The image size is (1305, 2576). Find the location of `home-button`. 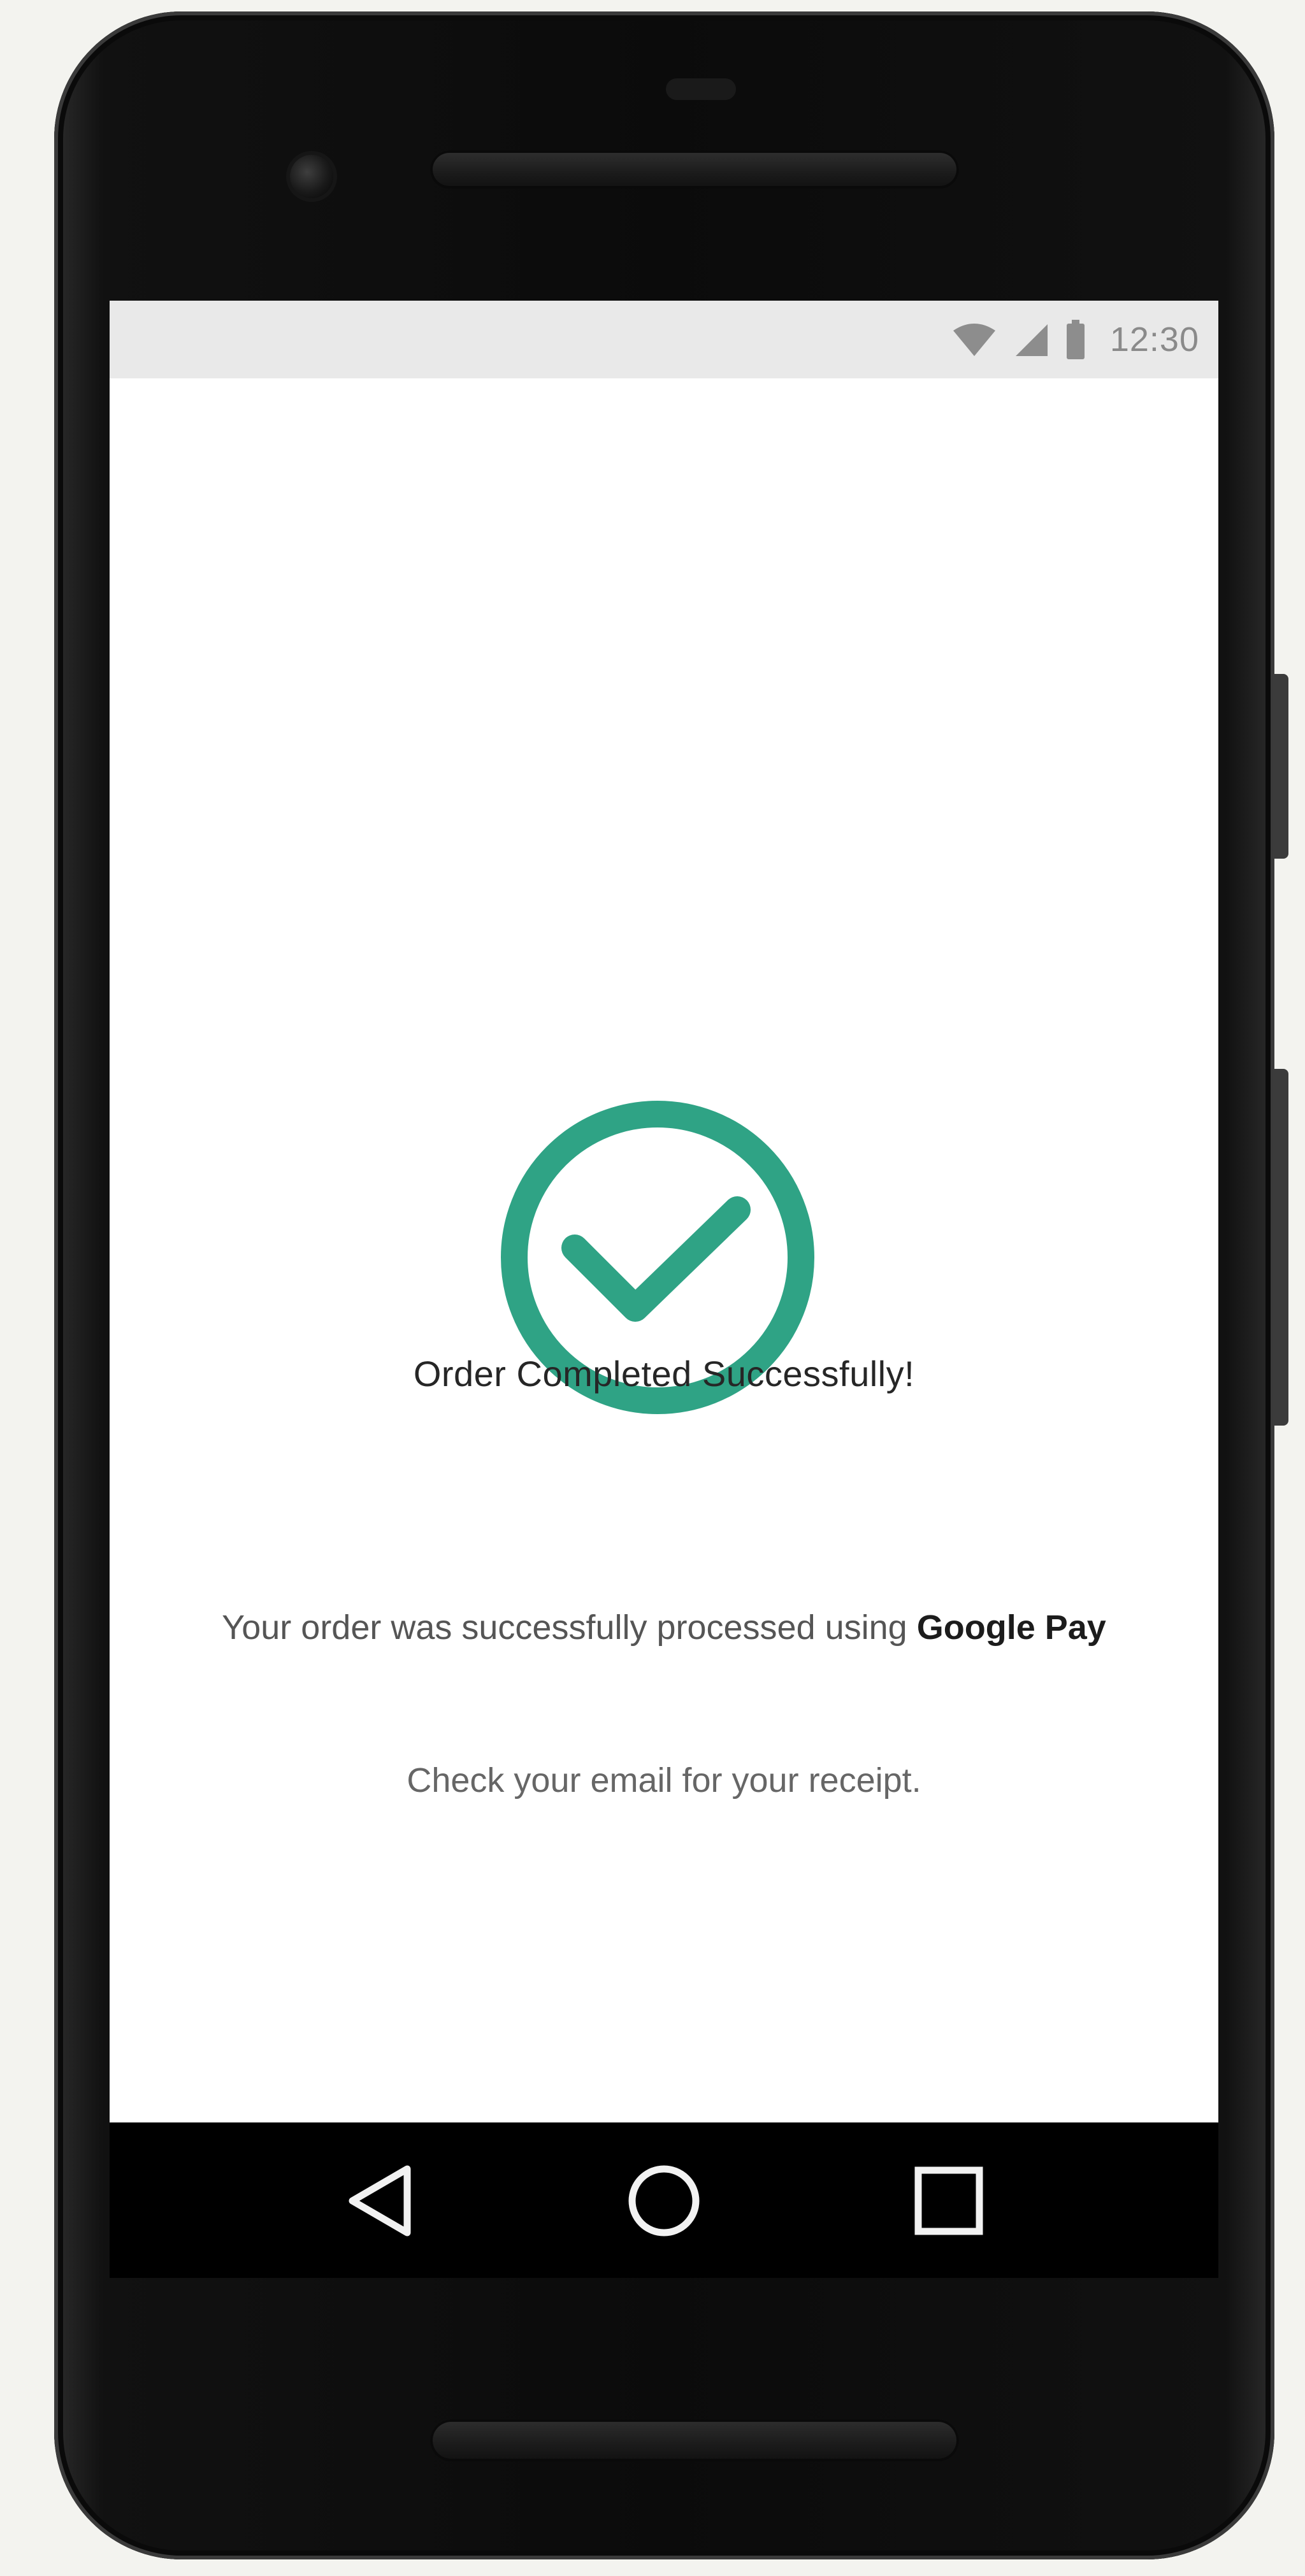

home-button is located at coordinates (664, 2200).